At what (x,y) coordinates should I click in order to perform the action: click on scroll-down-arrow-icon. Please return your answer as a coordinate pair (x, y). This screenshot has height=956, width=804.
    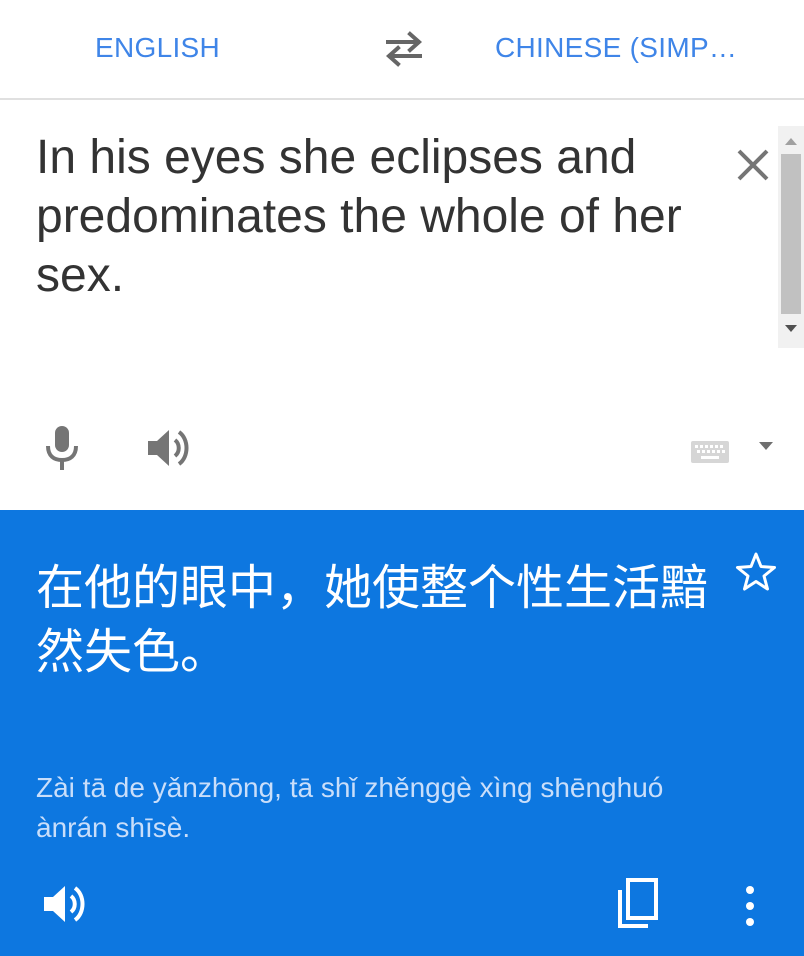
    Looking at the image, I should click on (791, 329).